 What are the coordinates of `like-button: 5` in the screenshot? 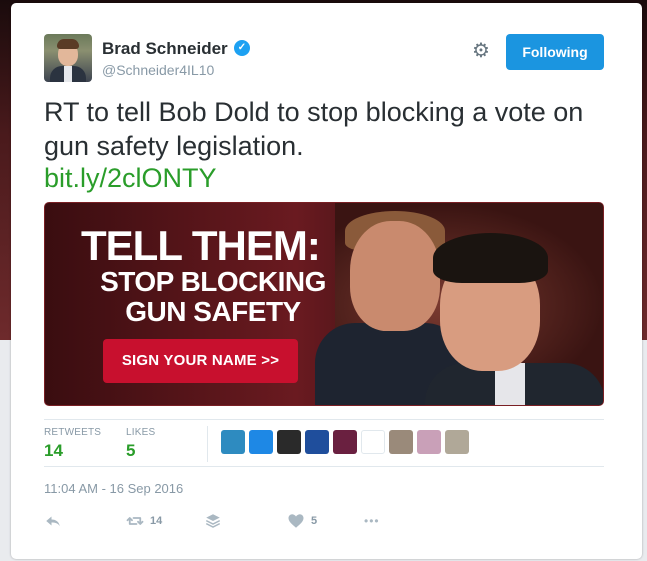 It's located at (302, 521).